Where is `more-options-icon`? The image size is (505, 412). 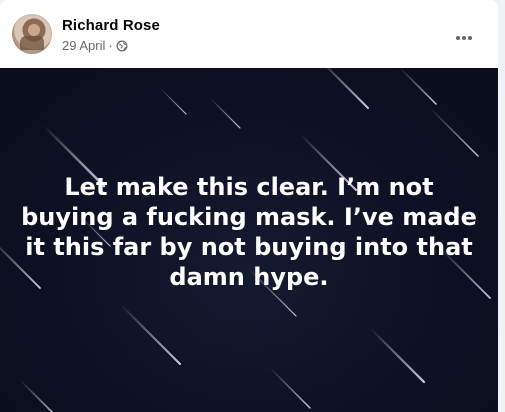
more-options-icon is located at coordinates (464, 38).